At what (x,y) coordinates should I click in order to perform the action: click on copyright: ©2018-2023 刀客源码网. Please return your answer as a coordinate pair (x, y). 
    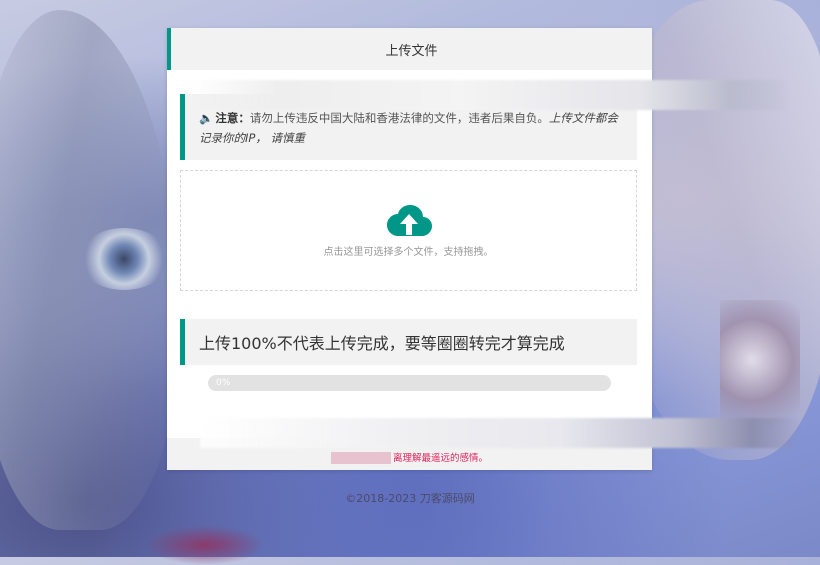
    Looking at the image, I should click on (410, 498).